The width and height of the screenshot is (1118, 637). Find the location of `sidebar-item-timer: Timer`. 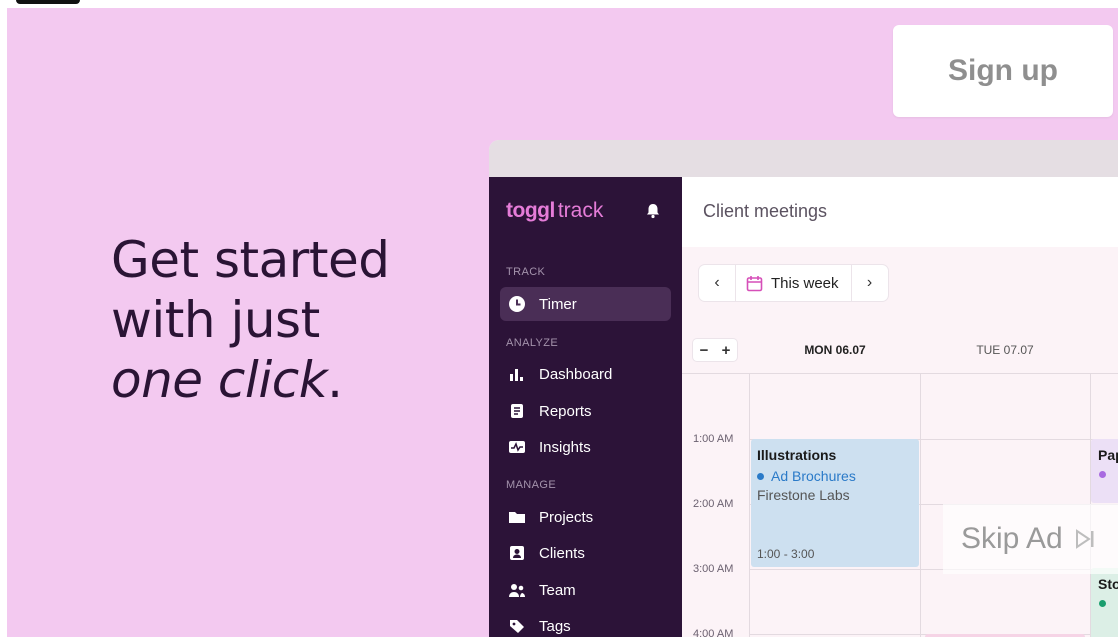

sidebar-item-timer: Timer is located at coordinates (585, 304).